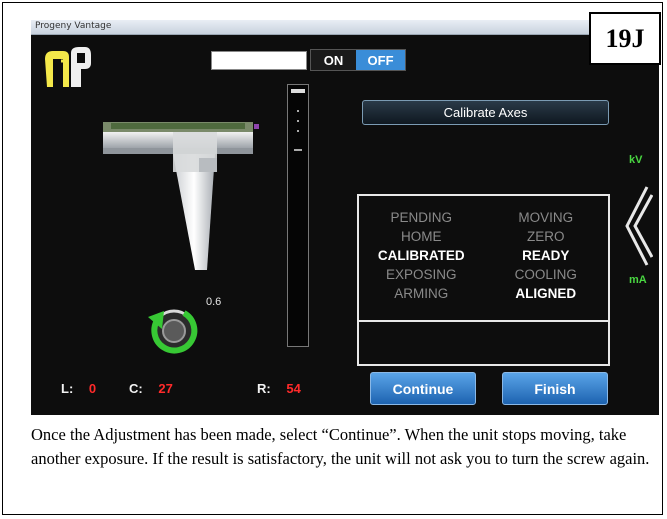 The height and width of the screenshot is (519, 667). I want to click on status-exposing: EXPOSING, so click(421, 274).